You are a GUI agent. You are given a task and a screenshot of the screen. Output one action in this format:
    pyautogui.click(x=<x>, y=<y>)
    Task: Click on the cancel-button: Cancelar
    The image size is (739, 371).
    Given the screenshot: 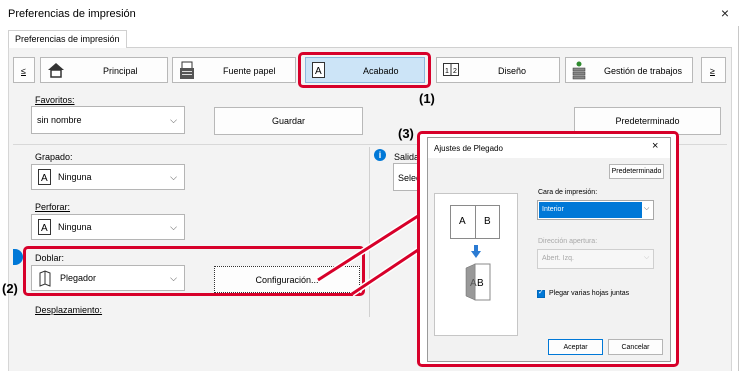 What is the action you would take?
    pyautogui.click(x=635, y=347)
    